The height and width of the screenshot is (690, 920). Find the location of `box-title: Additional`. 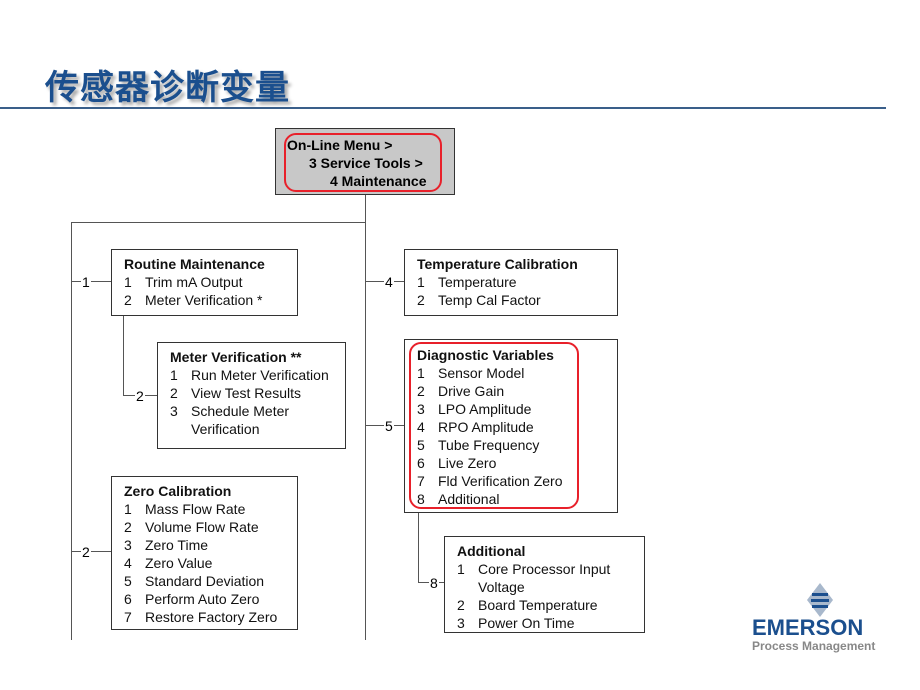

box-title: Additional is located at coordinates (491, 551).